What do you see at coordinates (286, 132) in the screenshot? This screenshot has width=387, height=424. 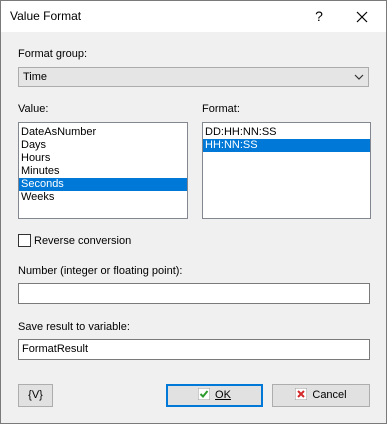 I see `list-item: DD:HH:NN:SS` at bounding box center [286, 132].